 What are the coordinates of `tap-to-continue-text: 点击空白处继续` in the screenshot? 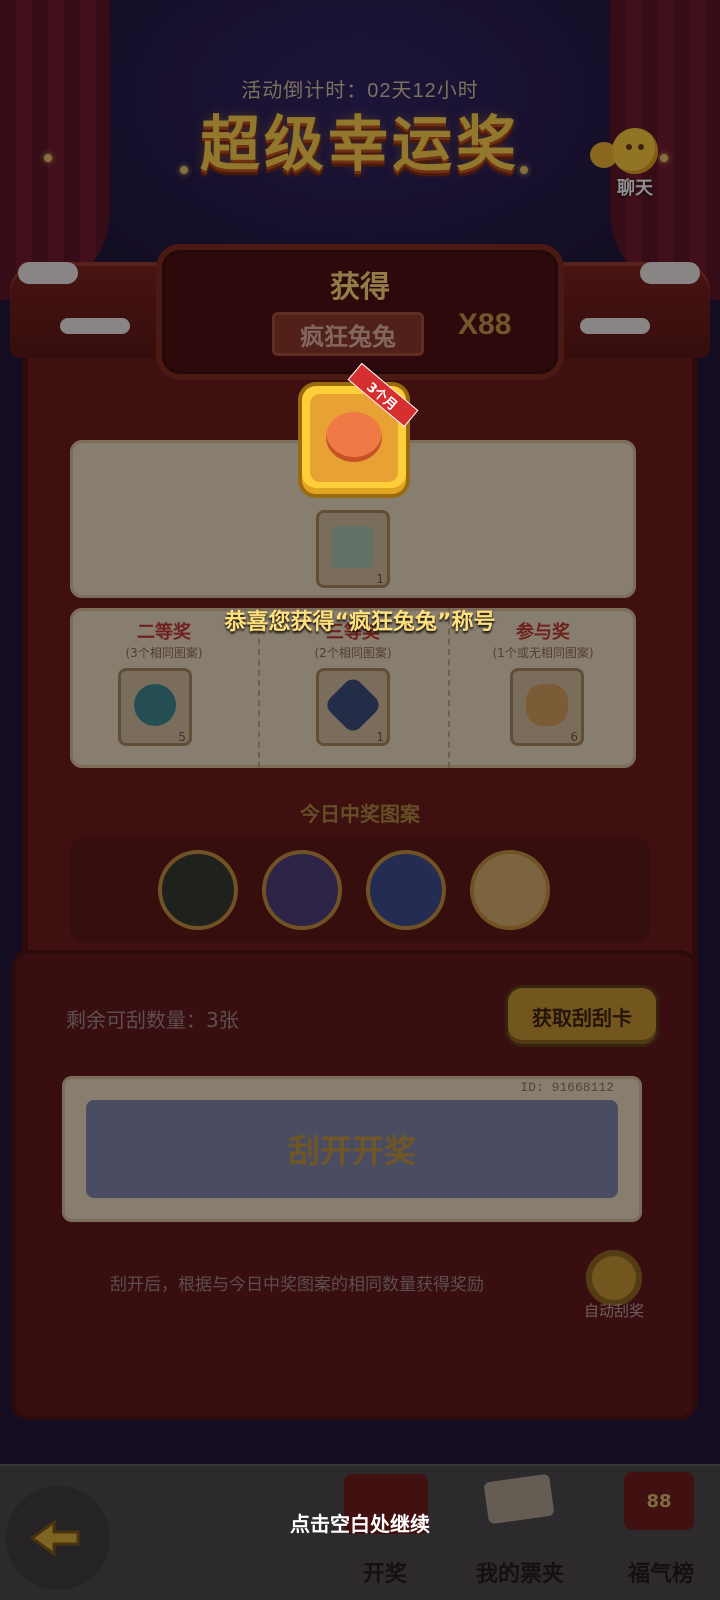 It's located at (360, 1522).